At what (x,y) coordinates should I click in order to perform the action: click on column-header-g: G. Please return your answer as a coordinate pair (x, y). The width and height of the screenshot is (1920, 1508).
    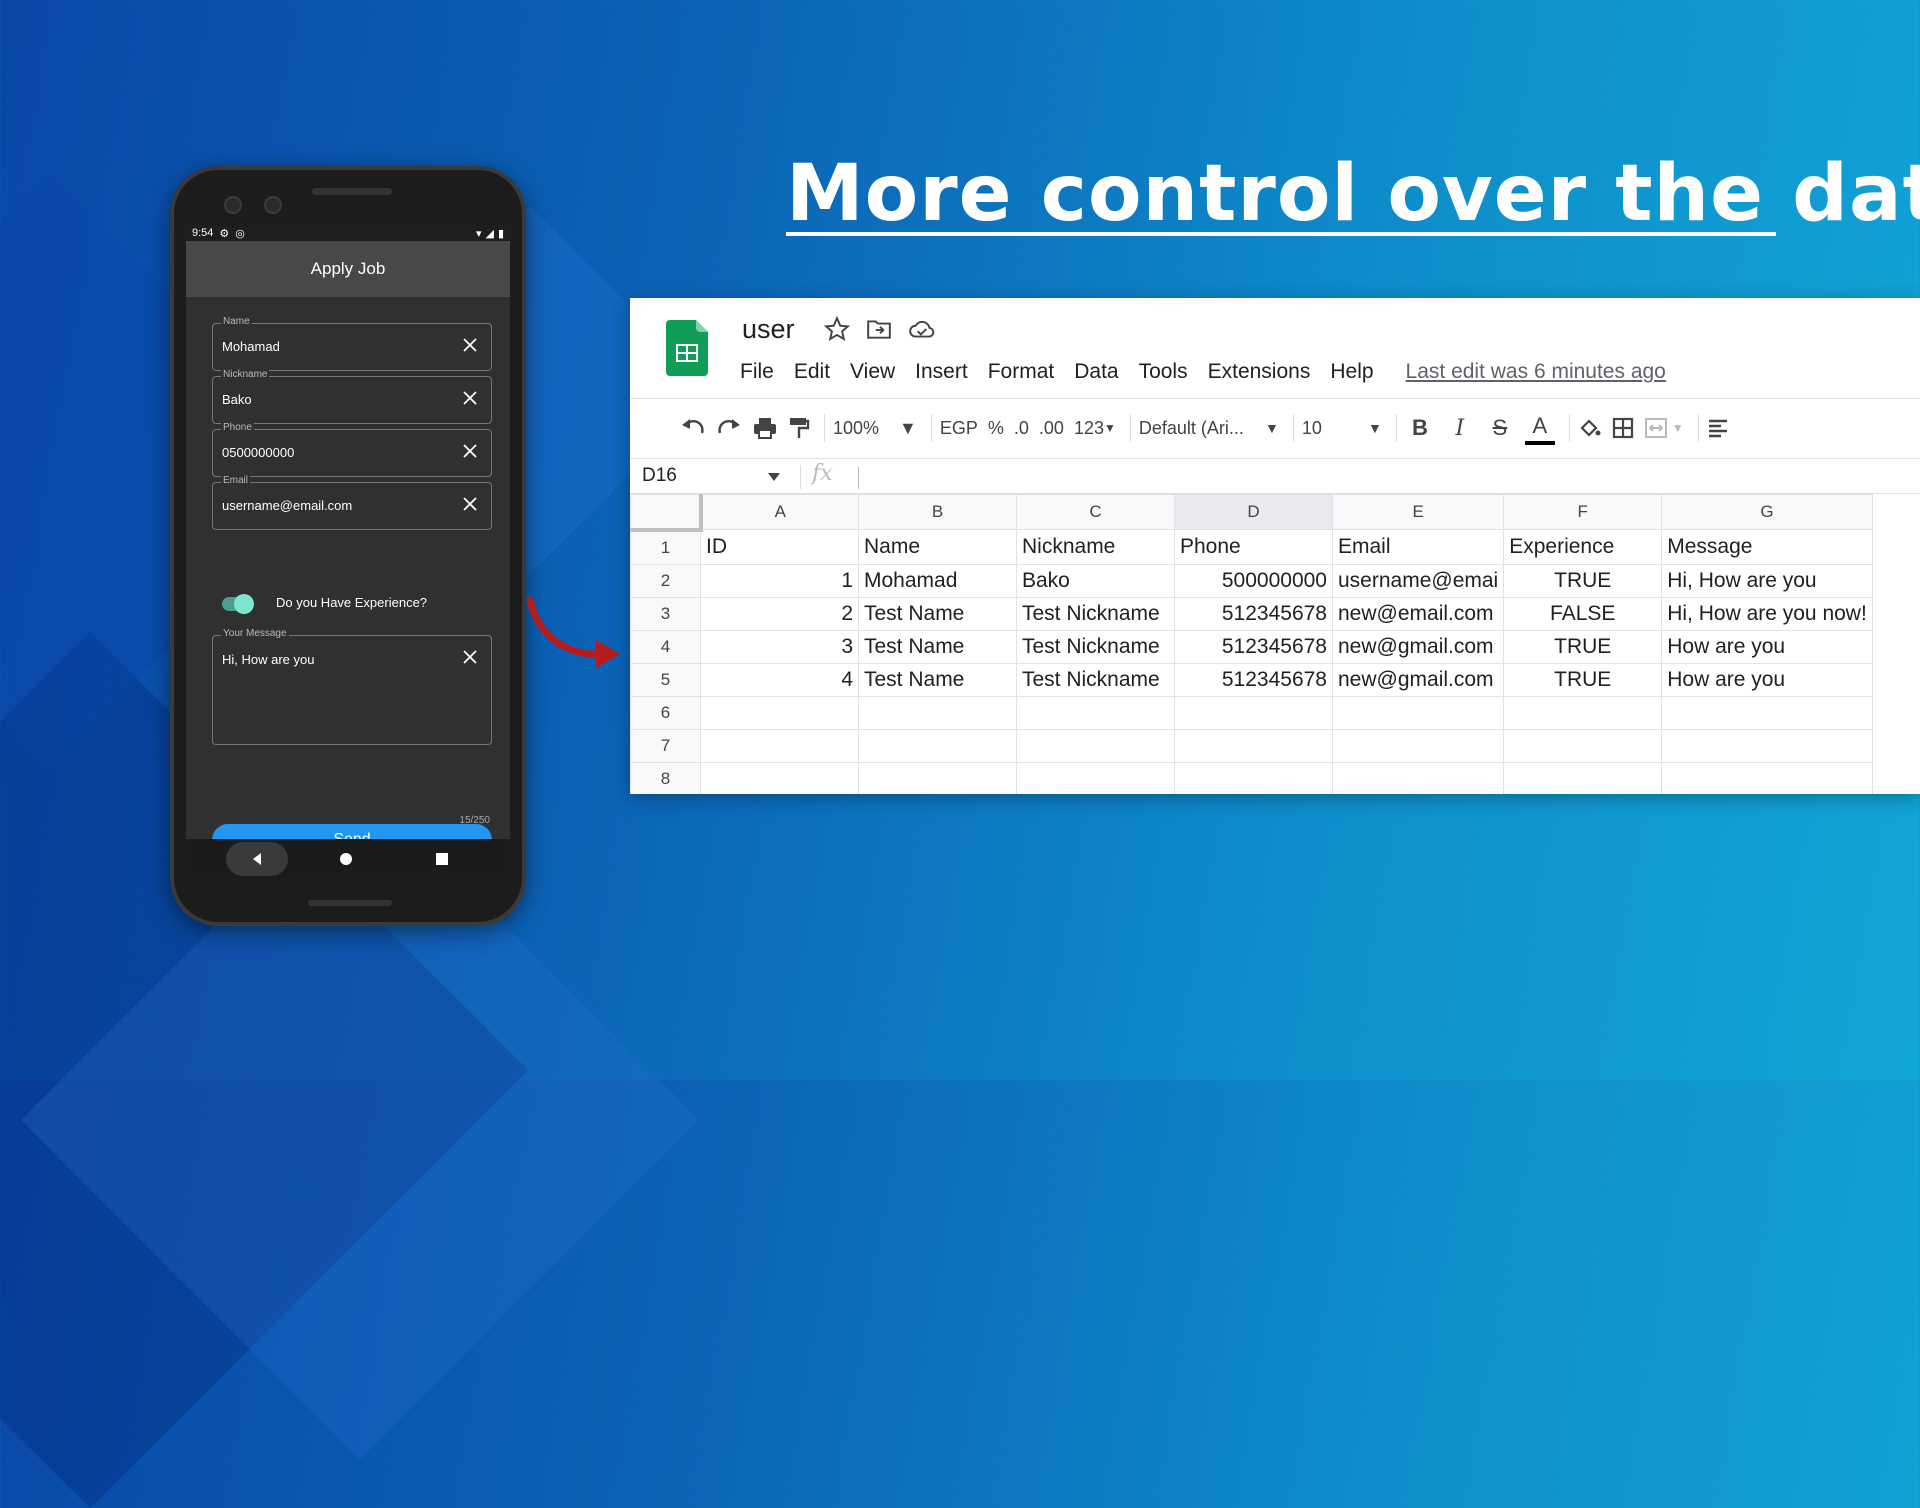
    Looking at the image, I should click on (1767, 512).